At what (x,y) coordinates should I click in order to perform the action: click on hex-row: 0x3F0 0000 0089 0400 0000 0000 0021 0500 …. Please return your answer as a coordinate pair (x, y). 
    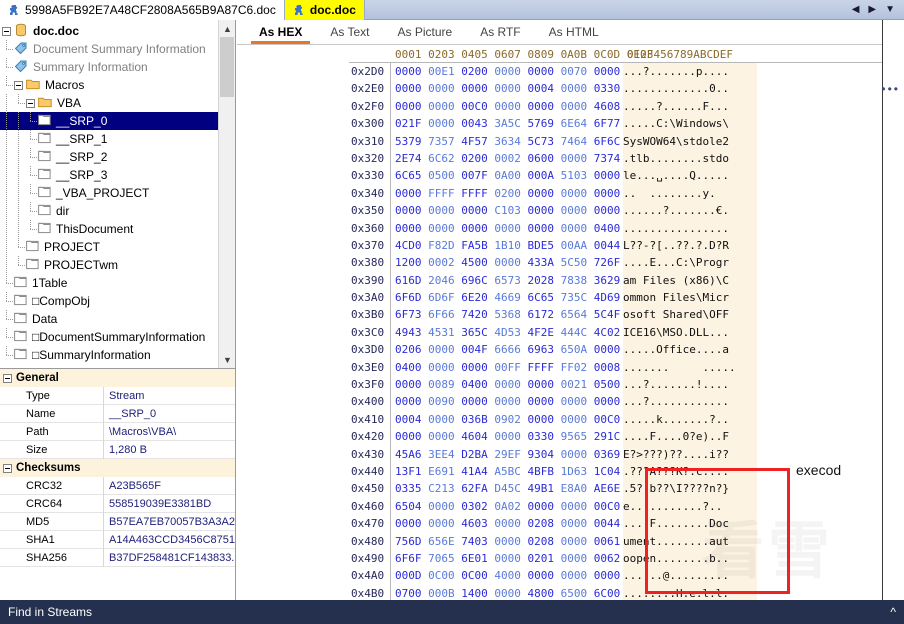
    Looking at the image, I should click on (618, 385).